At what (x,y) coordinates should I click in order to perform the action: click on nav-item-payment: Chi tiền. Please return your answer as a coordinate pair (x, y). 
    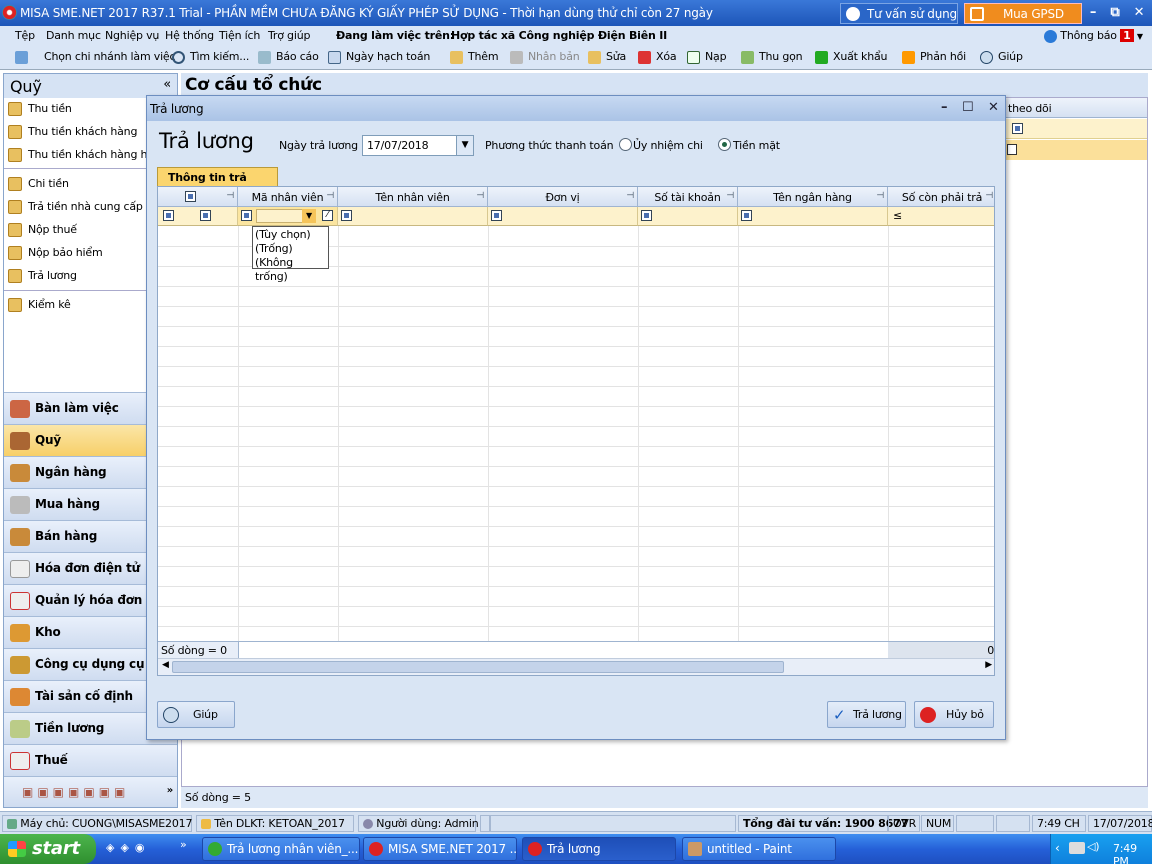
    Looking at the image, I should click on (38, 184).